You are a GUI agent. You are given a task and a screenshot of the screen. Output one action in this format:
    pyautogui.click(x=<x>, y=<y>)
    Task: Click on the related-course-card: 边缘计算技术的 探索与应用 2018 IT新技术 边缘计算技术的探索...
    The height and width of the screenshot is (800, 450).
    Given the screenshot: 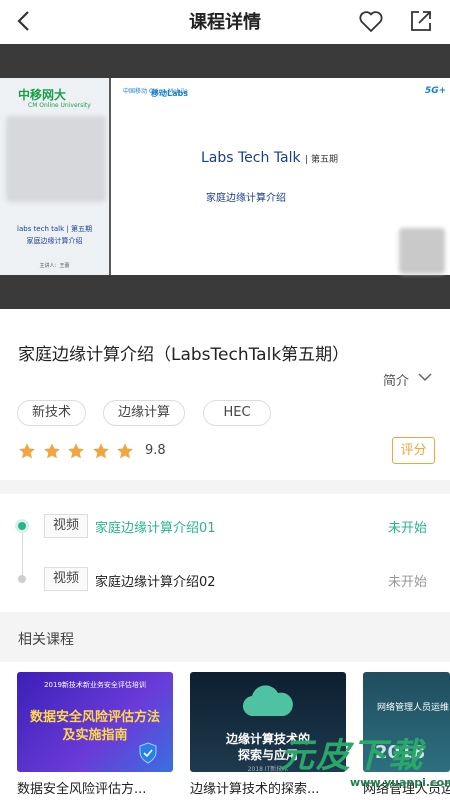 What is the action you would take?
    pyautogui.click(x=268, y=735)
    